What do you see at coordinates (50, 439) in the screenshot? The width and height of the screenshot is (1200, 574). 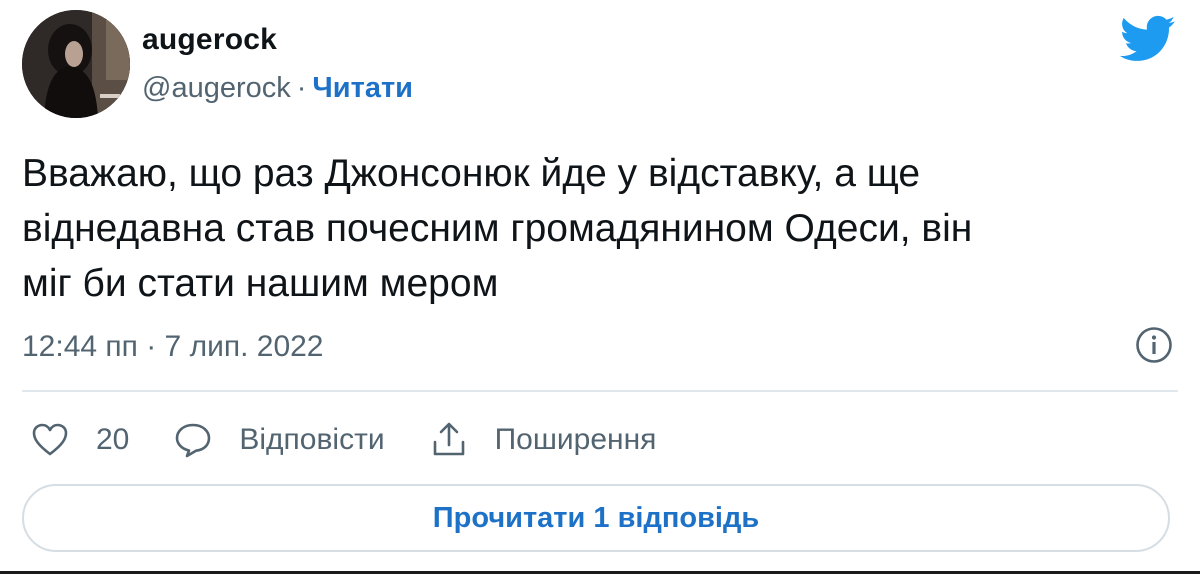 I see `heart-icon` at bounding box center [50, 439].